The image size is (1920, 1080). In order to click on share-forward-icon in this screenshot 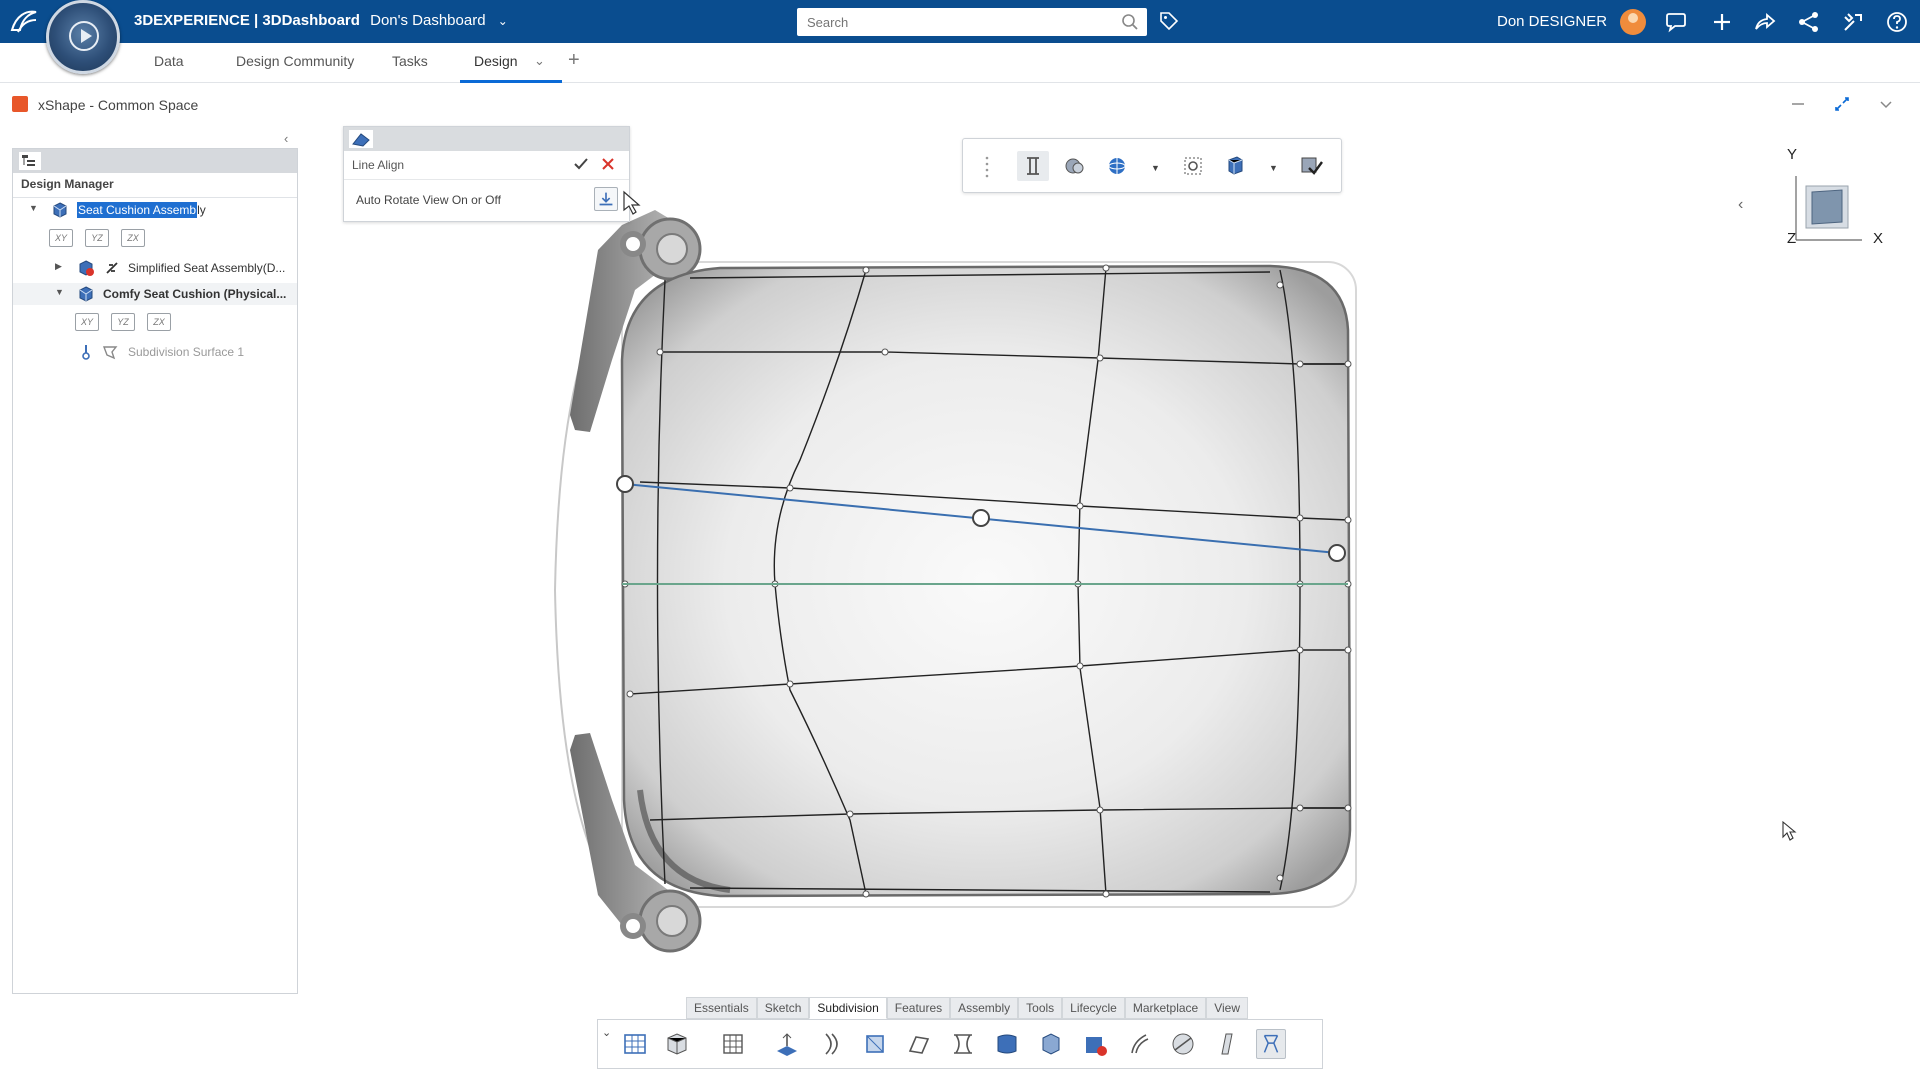, I will do `click(1765, 22)`.